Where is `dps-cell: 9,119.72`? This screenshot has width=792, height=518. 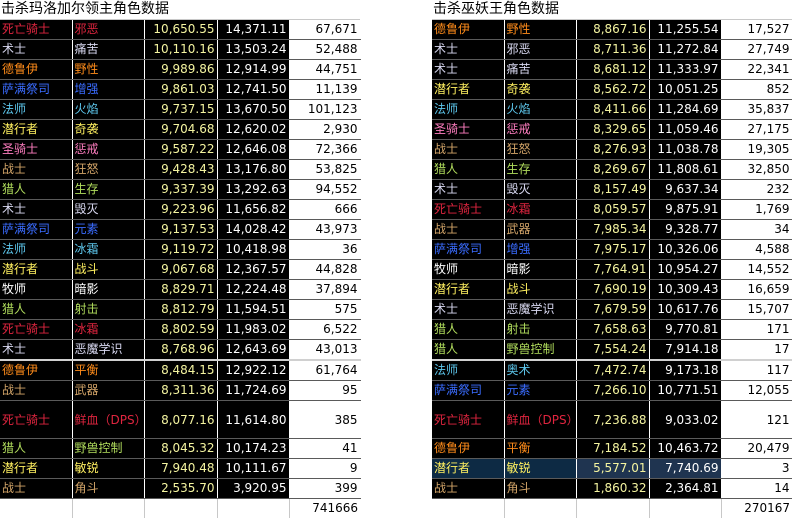
dps-cell: 9,119.72 is located at coordinates (181, 249).